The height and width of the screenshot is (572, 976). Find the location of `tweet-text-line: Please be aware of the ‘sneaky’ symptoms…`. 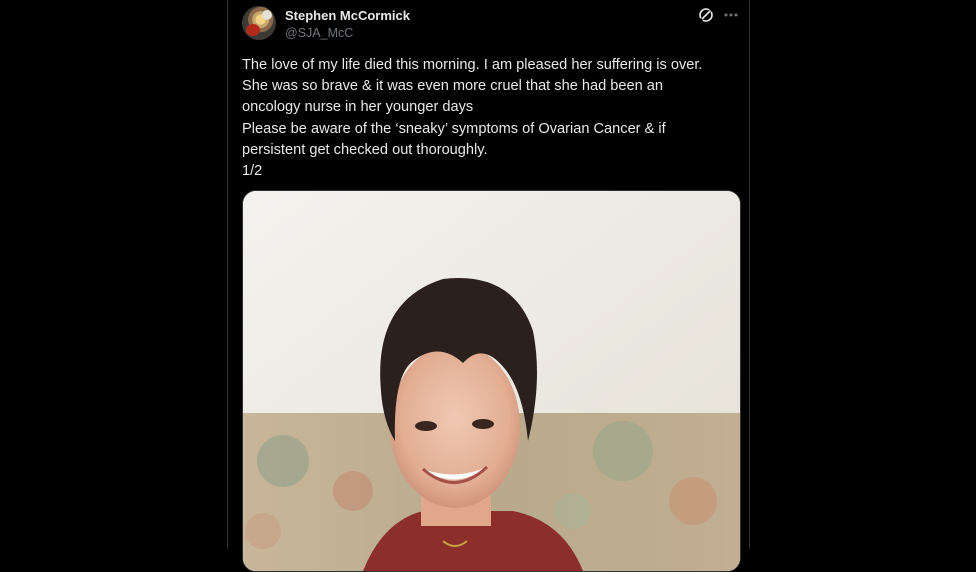

tweet-text-line: Please be aware of the ‘sneaky’ symptoms… is located at coordinates (454, 128).